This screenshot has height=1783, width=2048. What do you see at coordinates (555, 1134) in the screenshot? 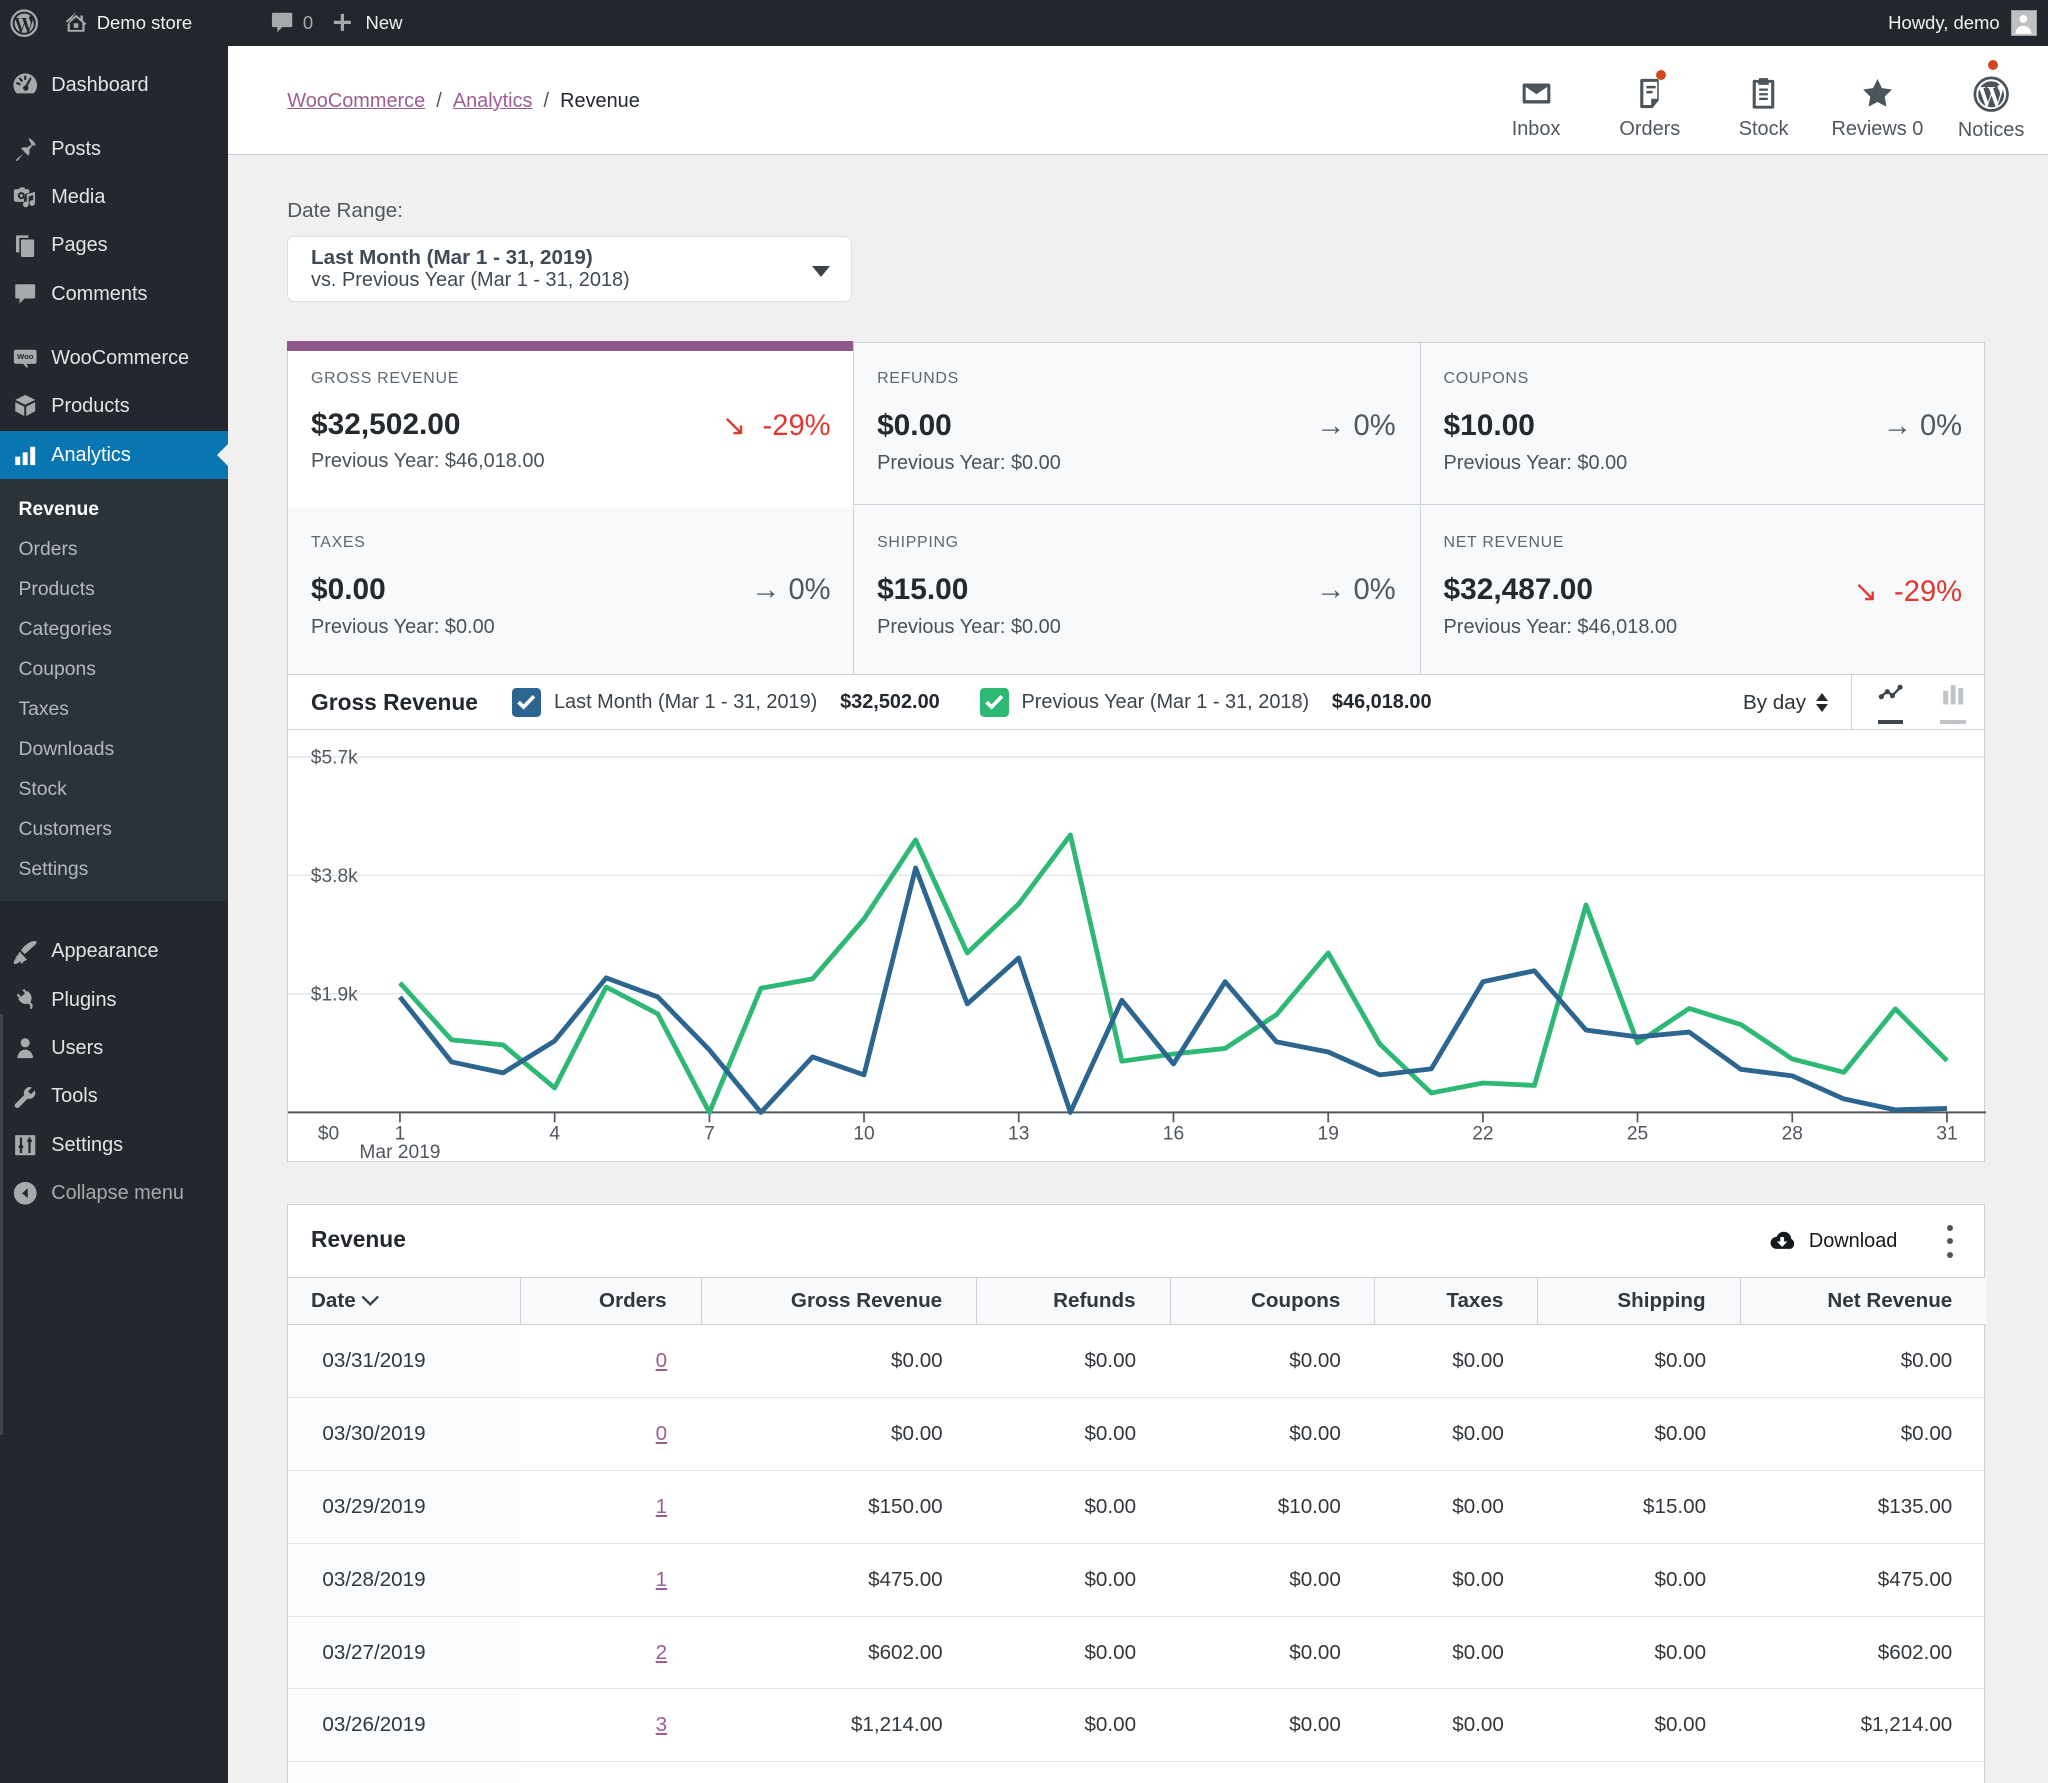
I see `svg-text: 4` at bounding box center [555, 1134].